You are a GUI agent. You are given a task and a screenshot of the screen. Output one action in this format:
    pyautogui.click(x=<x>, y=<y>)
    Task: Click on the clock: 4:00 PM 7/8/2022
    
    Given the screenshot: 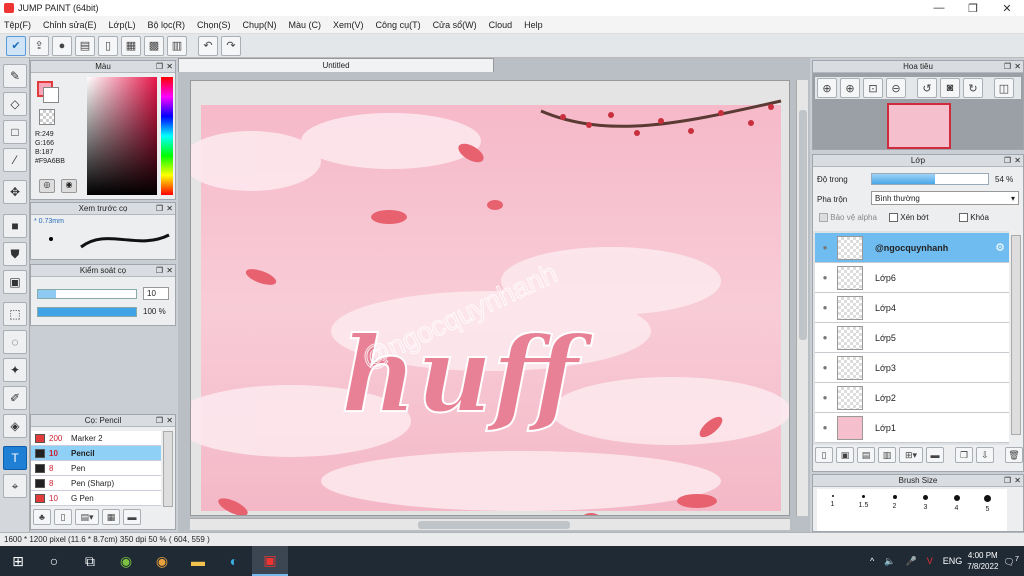 What is the action you would take?
    pyautogui.click(x=982, y=561)
    